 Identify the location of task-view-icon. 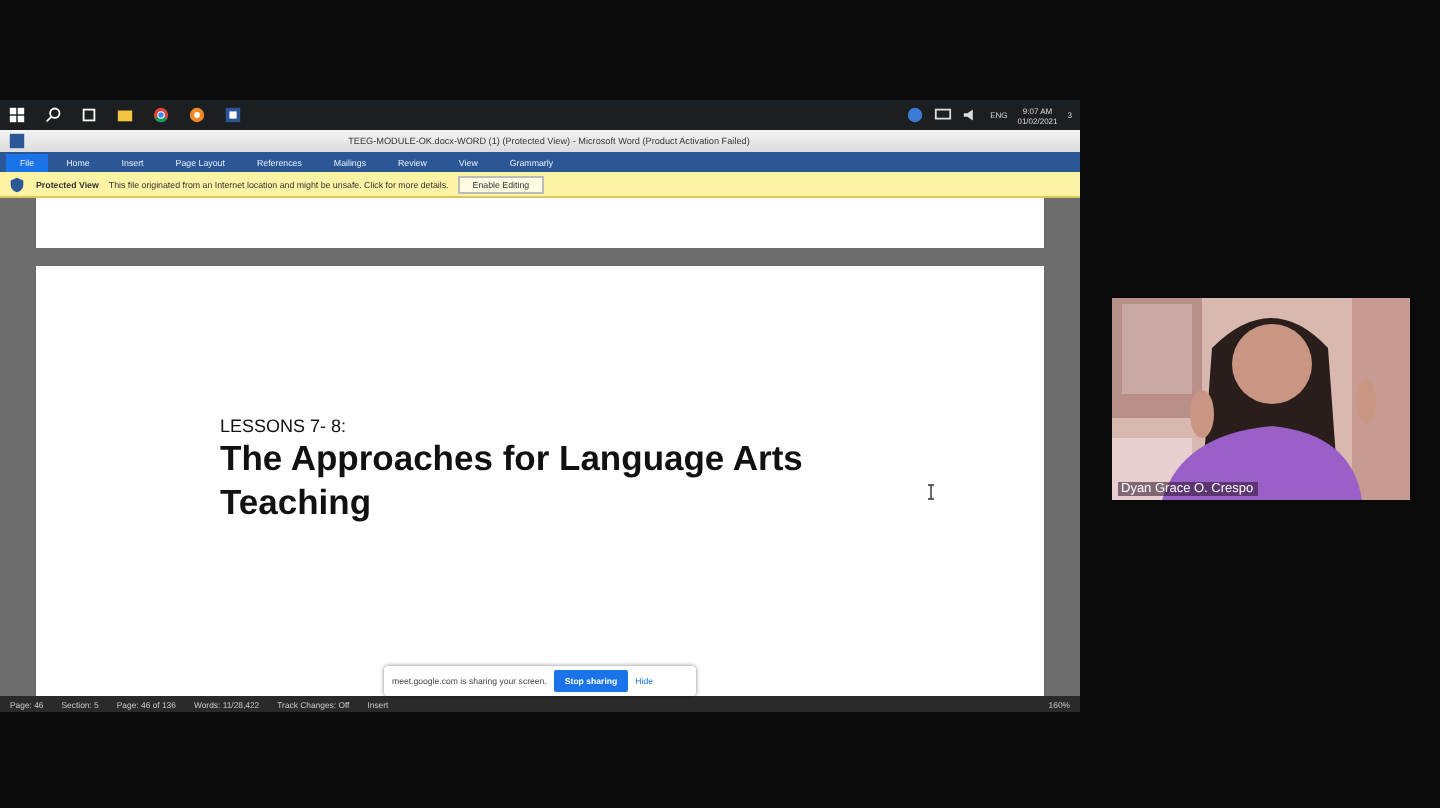
(89, 115).